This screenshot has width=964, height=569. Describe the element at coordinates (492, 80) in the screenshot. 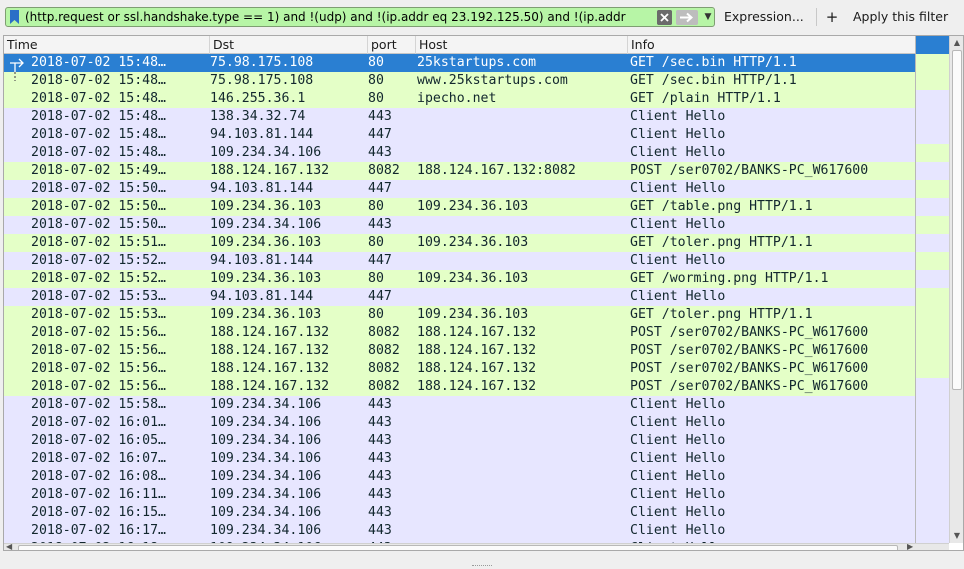

I see `packet-host: www.25kstartups.com` at that location.